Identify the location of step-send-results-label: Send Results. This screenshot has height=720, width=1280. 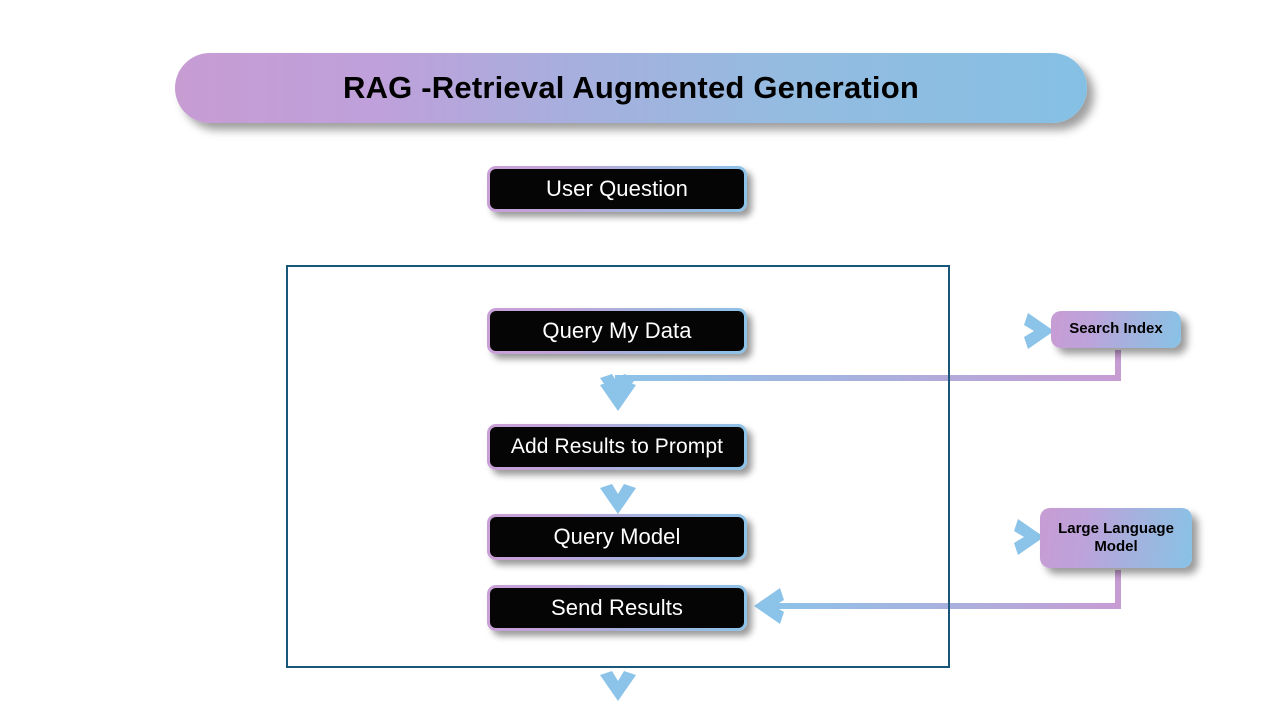
(617, 607).